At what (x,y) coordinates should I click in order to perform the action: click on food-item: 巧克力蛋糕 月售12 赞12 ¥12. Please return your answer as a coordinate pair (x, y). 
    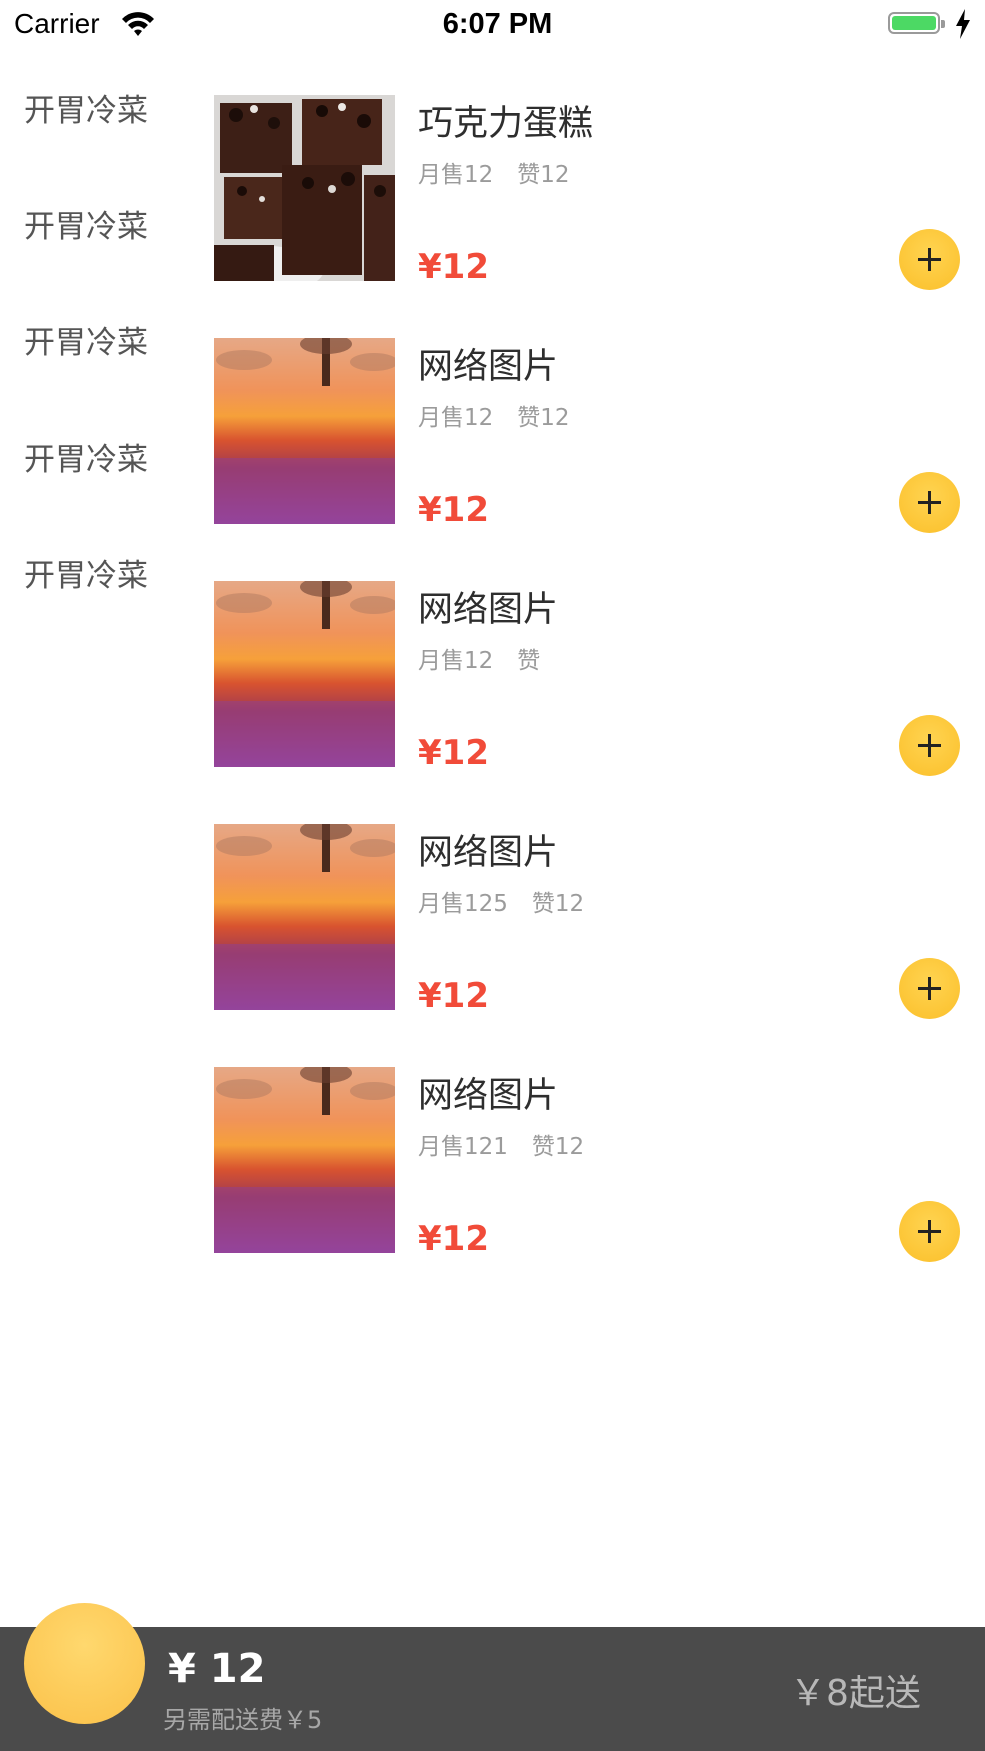
    Looking at the image, I should click on (599, 192).